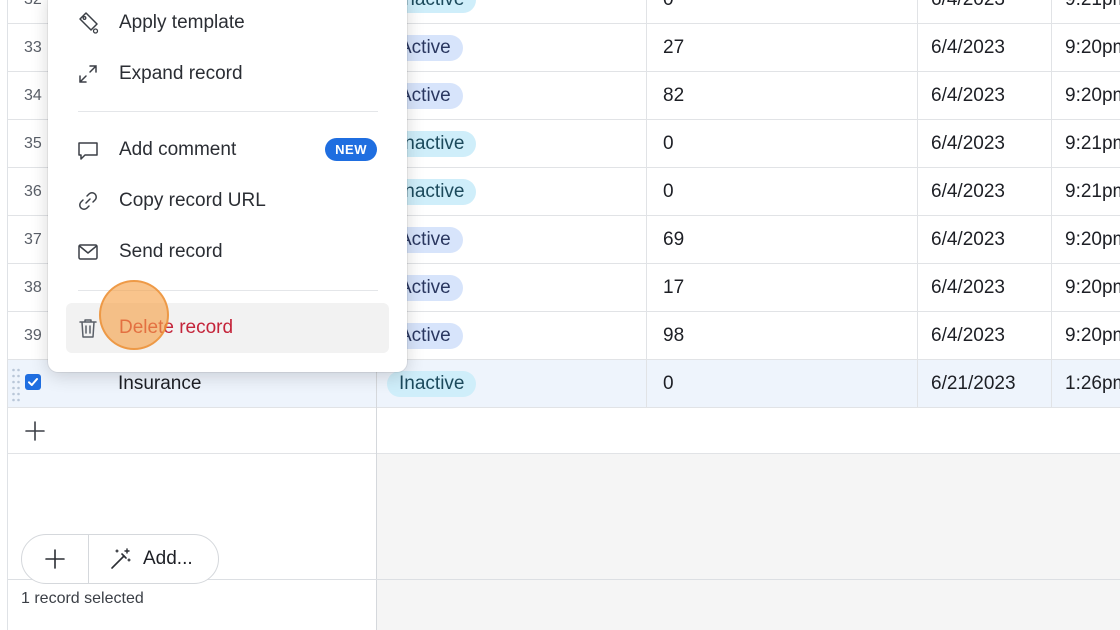 Image resolution: width=1120 pixels, height=630 pixels. I want to click on new-badge: NEW, so click(351, 149).